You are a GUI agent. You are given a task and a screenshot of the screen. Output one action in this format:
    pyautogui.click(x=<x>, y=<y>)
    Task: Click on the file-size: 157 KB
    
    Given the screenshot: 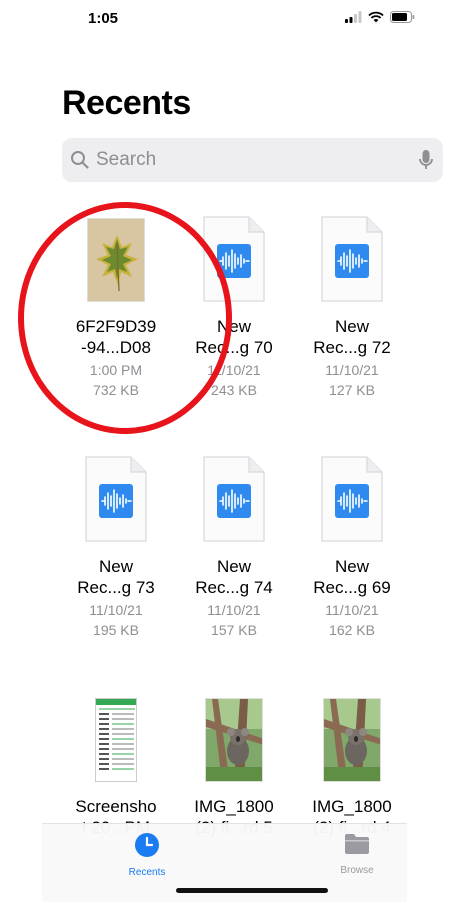 What is the action you would take?
    pyautogui.click(x=234, y=630)
    